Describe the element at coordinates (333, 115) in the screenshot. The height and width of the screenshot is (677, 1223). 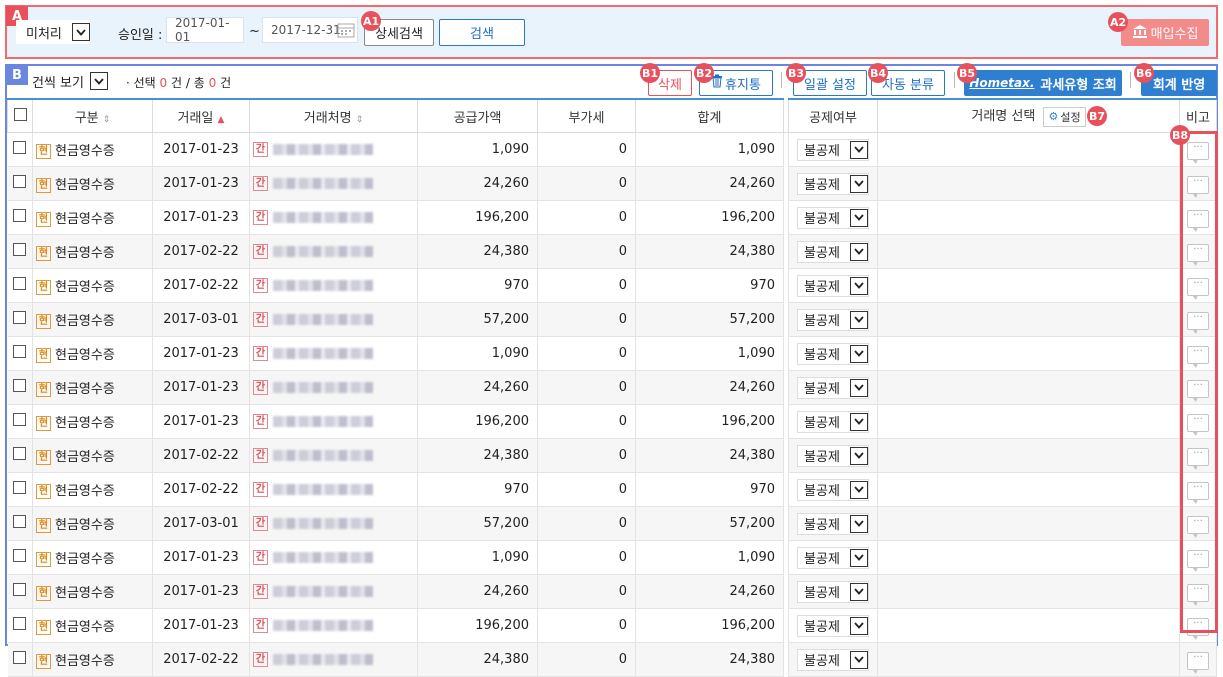
I see `header-vendor: 거래처명 ⇕` at that location.